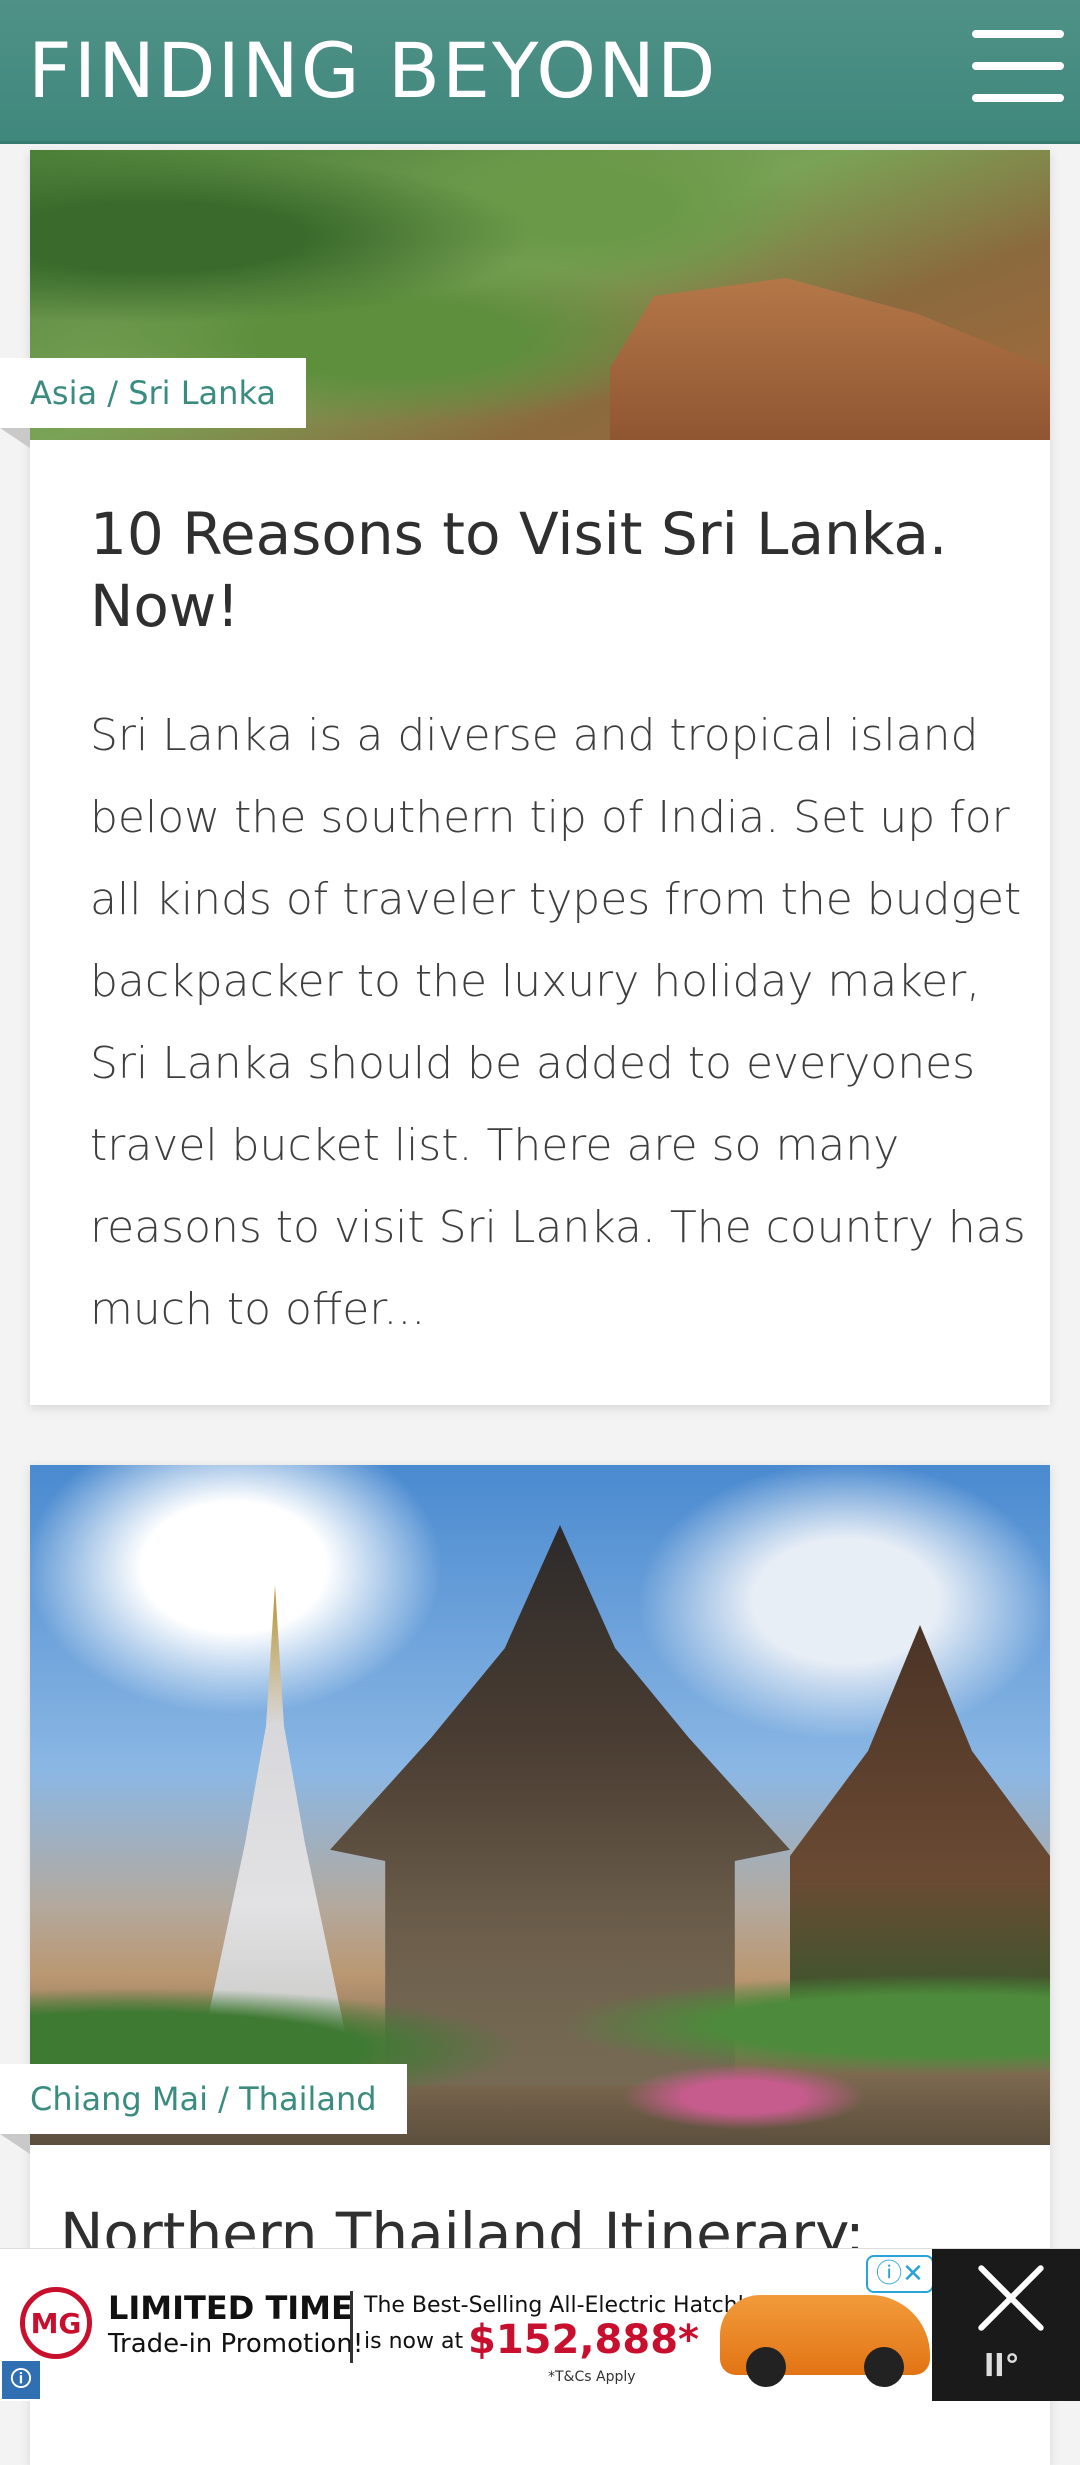 The image size is (1080, 2465). I want to click on ad-terms: *T&Cs Apply, so click(592, 2377).